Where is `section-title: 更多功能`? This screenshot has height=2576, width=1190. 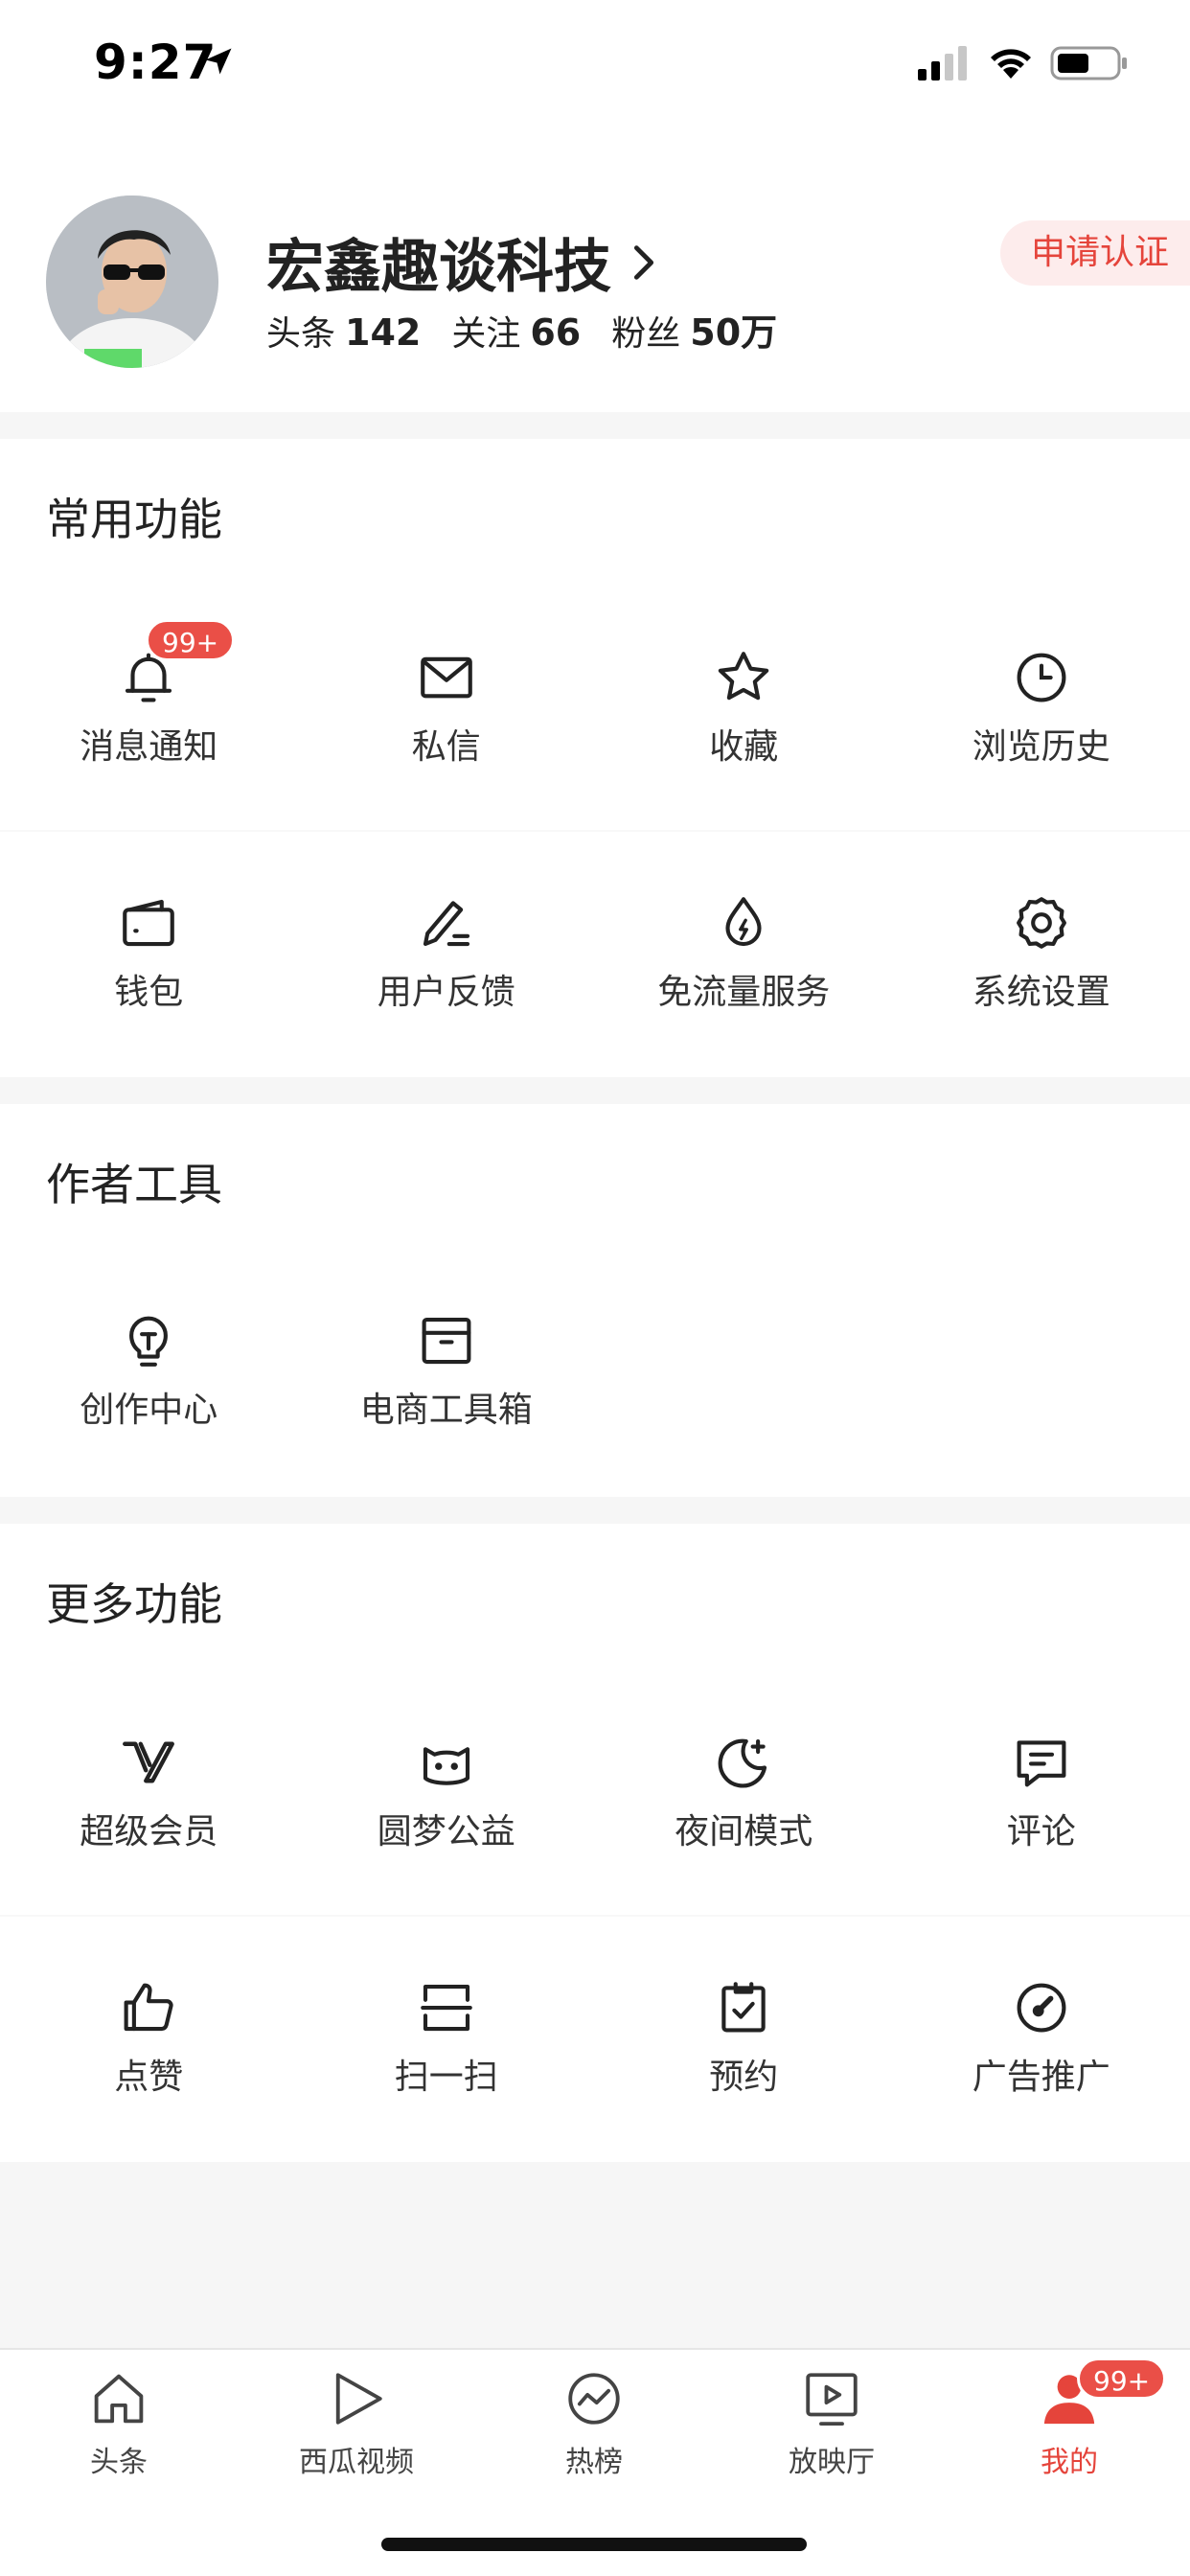 section-title: 更多功能 is located at coordinates (134, 1604).